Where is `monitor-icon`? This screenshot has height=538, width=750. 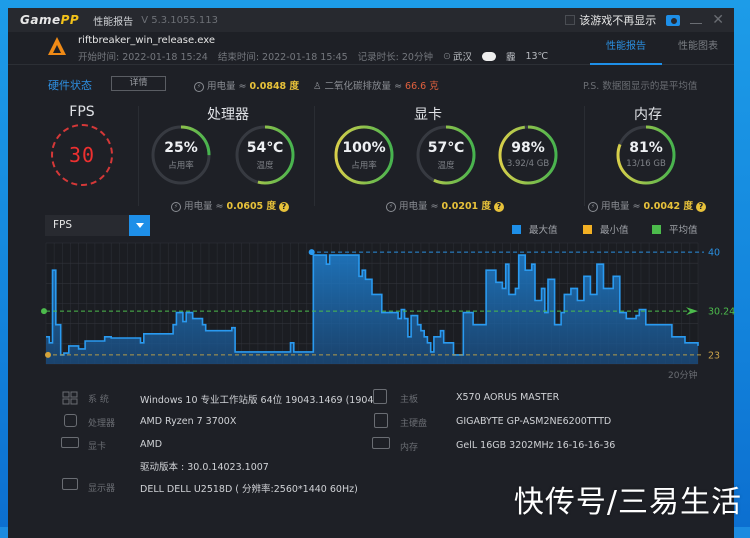
monitor-icon is located at coordinates (70, 484).